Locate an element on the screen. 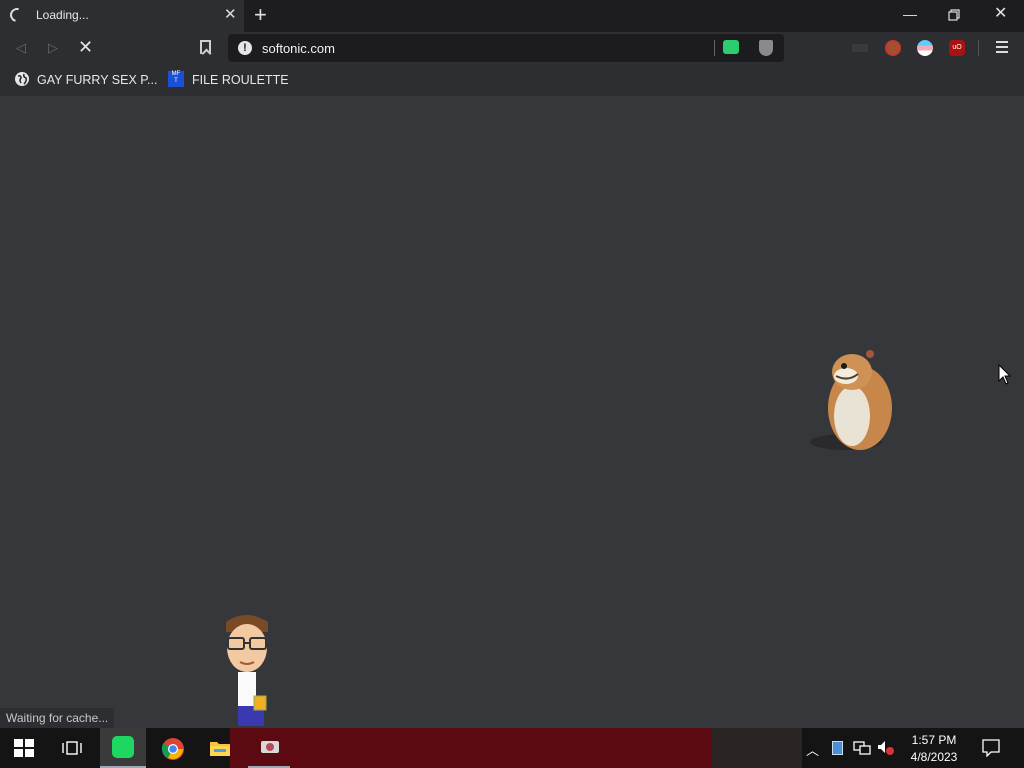 The height and width of the screenshot is (768, 1024). app-icon is located at coordinates (270, 747).